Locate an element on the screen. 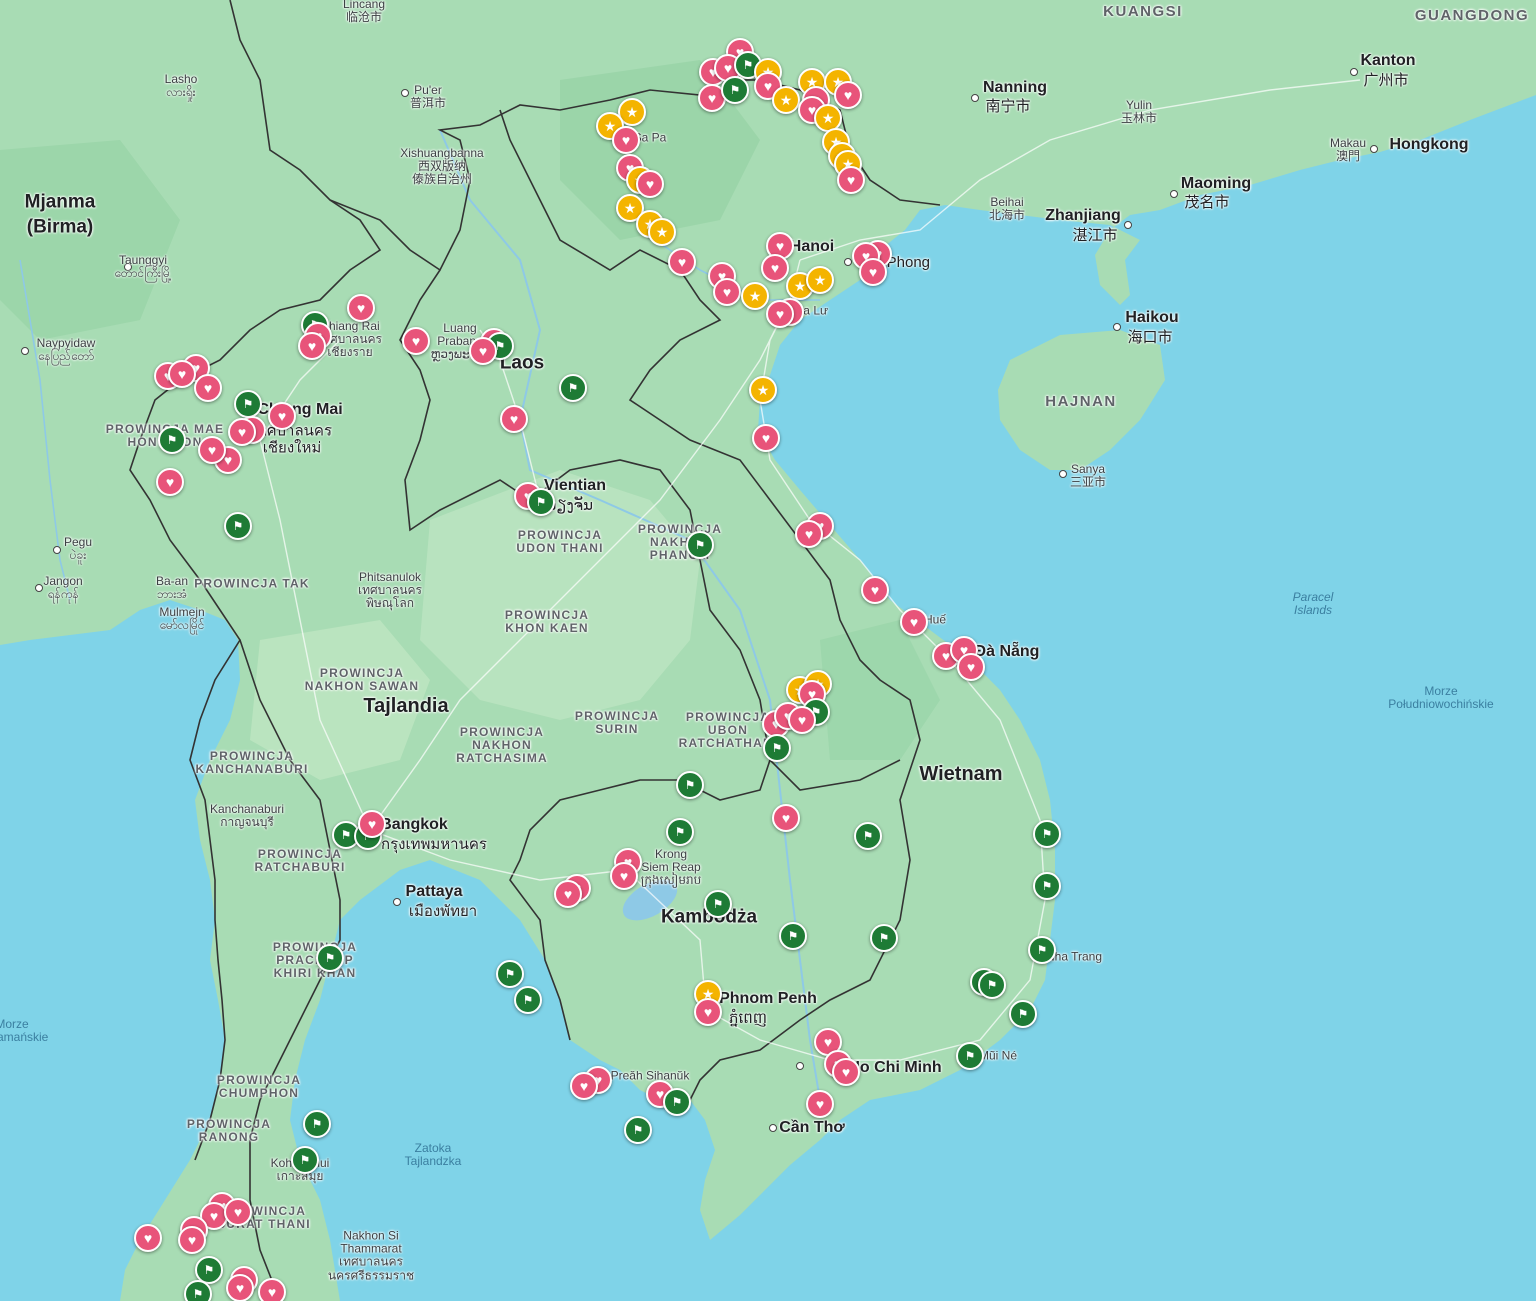 The image size is (1536, 1301). label-city-bangkok-th: กรุงเทพมหานคร is located at coordinates (434, 845).